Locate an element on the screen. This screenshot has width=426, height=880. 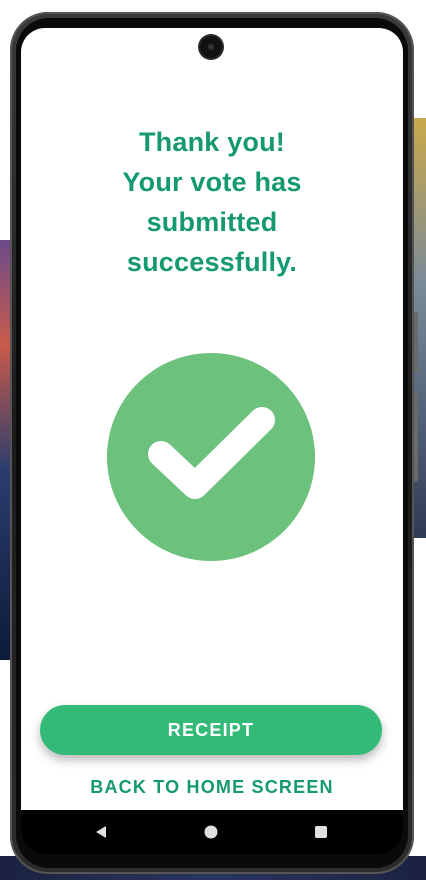
back-nav-button is located at coordinates (101, 832).